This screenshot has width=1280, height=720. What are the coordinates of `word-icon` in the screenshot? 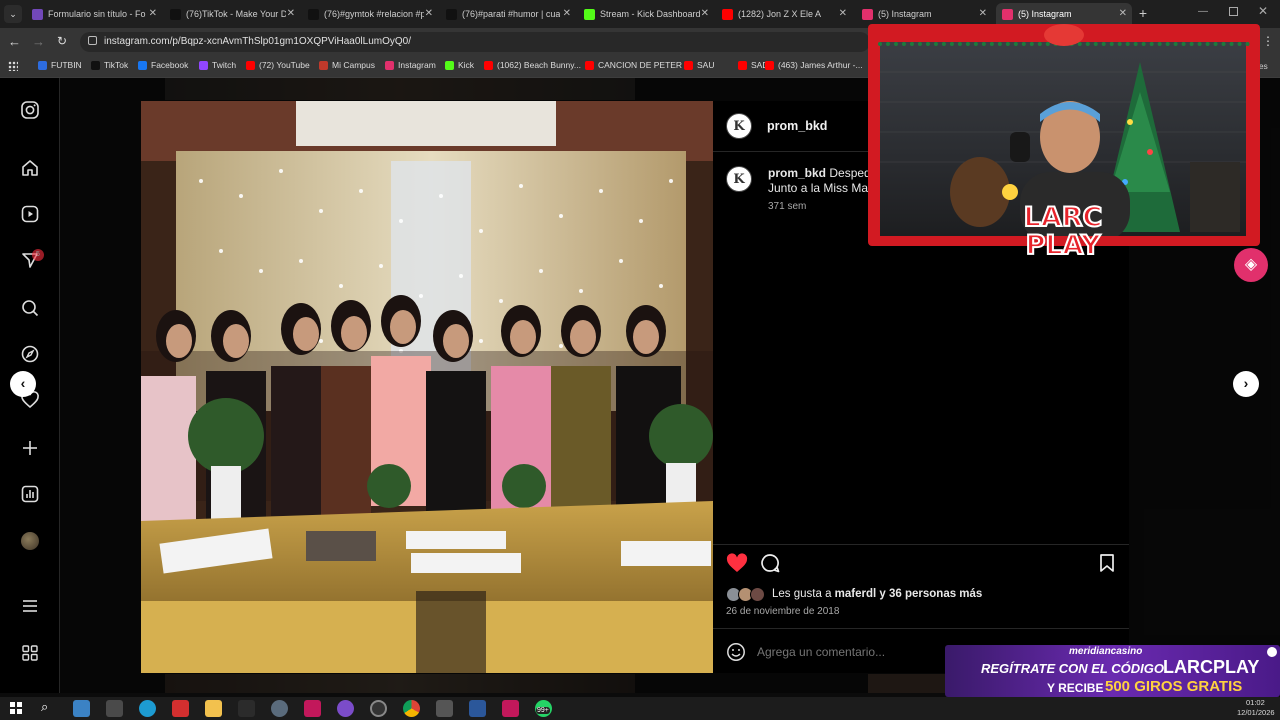 It's located at (477, 708).